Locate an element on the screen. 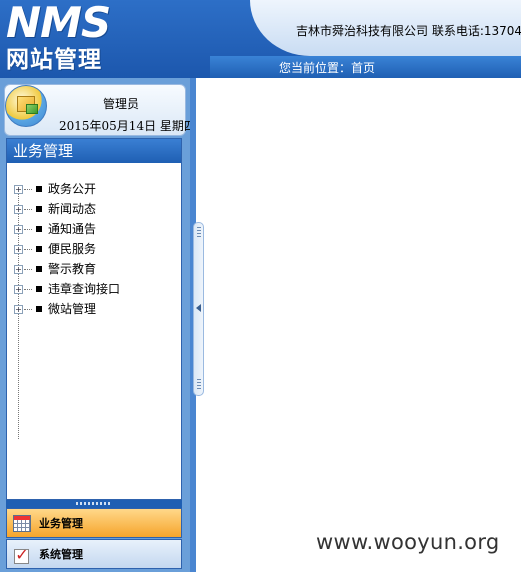 Image resolution: width=521 pixels, height=572 pixels. nav-system-button: ✓ 系统管理 is located at coordinates (94, 554).